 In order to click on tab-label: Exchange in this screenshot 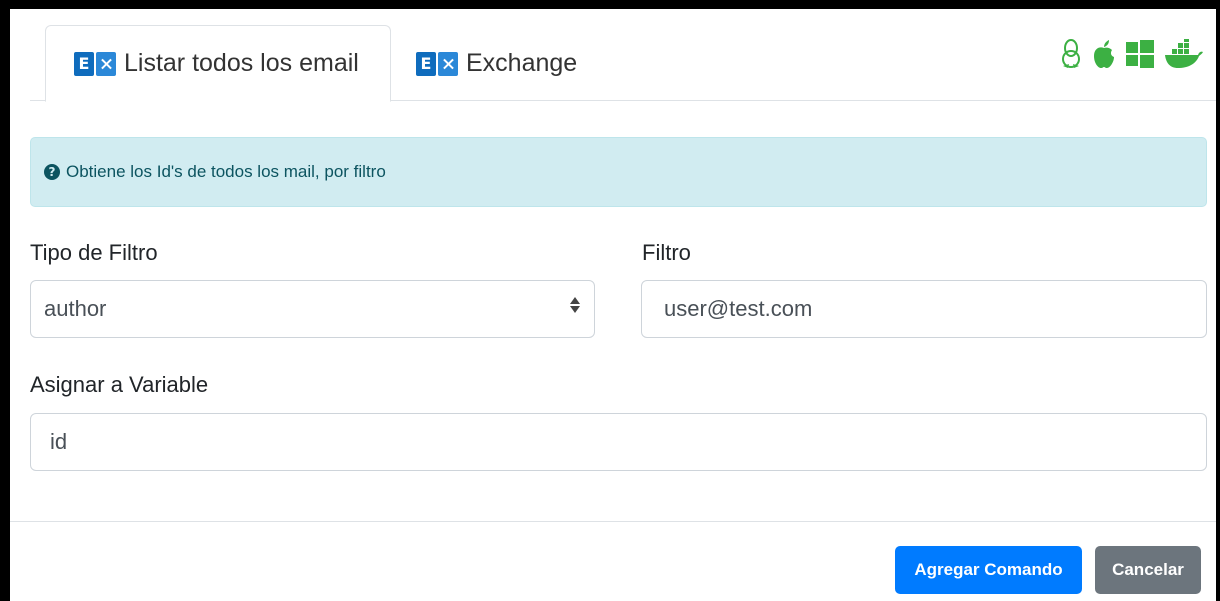, I will do `click(522, 63)`.